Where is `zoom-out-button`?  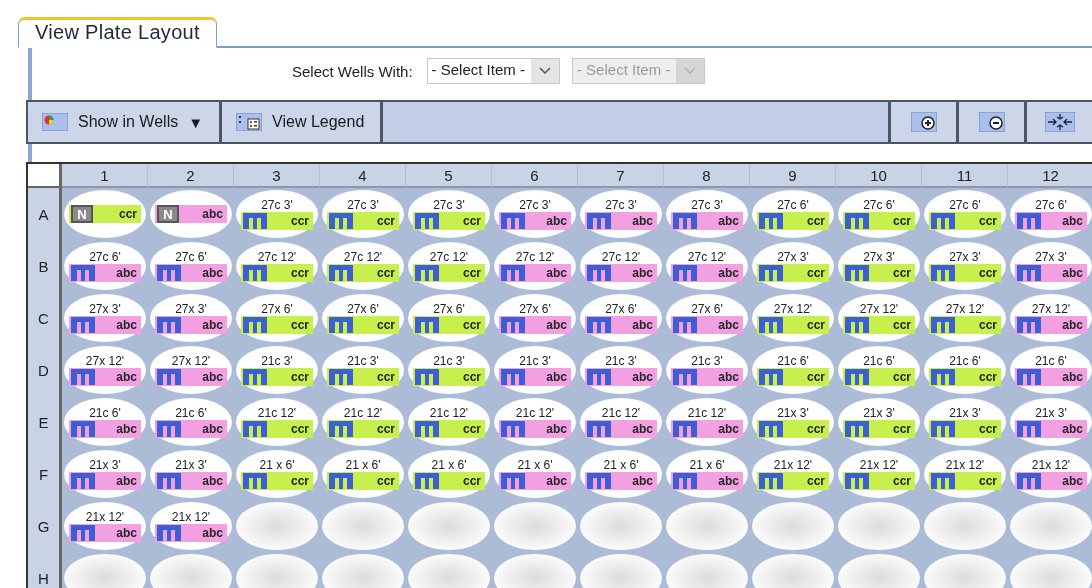 zoom-out-button is located at coordinates (990, 122).